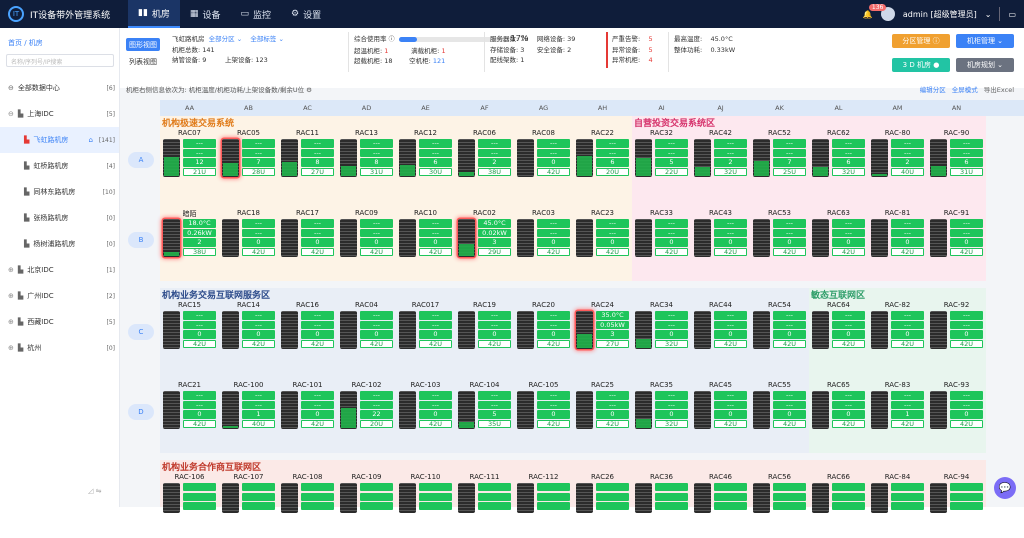 This screenshot has width=1024, height=538. What do you see at coordinates (59, 140) in the screenshot?
I see `tree-item: ▙ 飞虹路机房 ⌂ [141]` at bounding box center [59, 140].